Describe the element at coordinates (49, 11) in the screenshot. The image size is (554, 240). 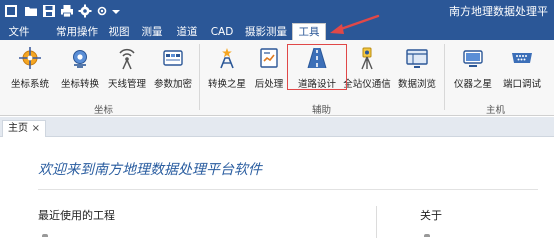
I see `save-icon` at that location.